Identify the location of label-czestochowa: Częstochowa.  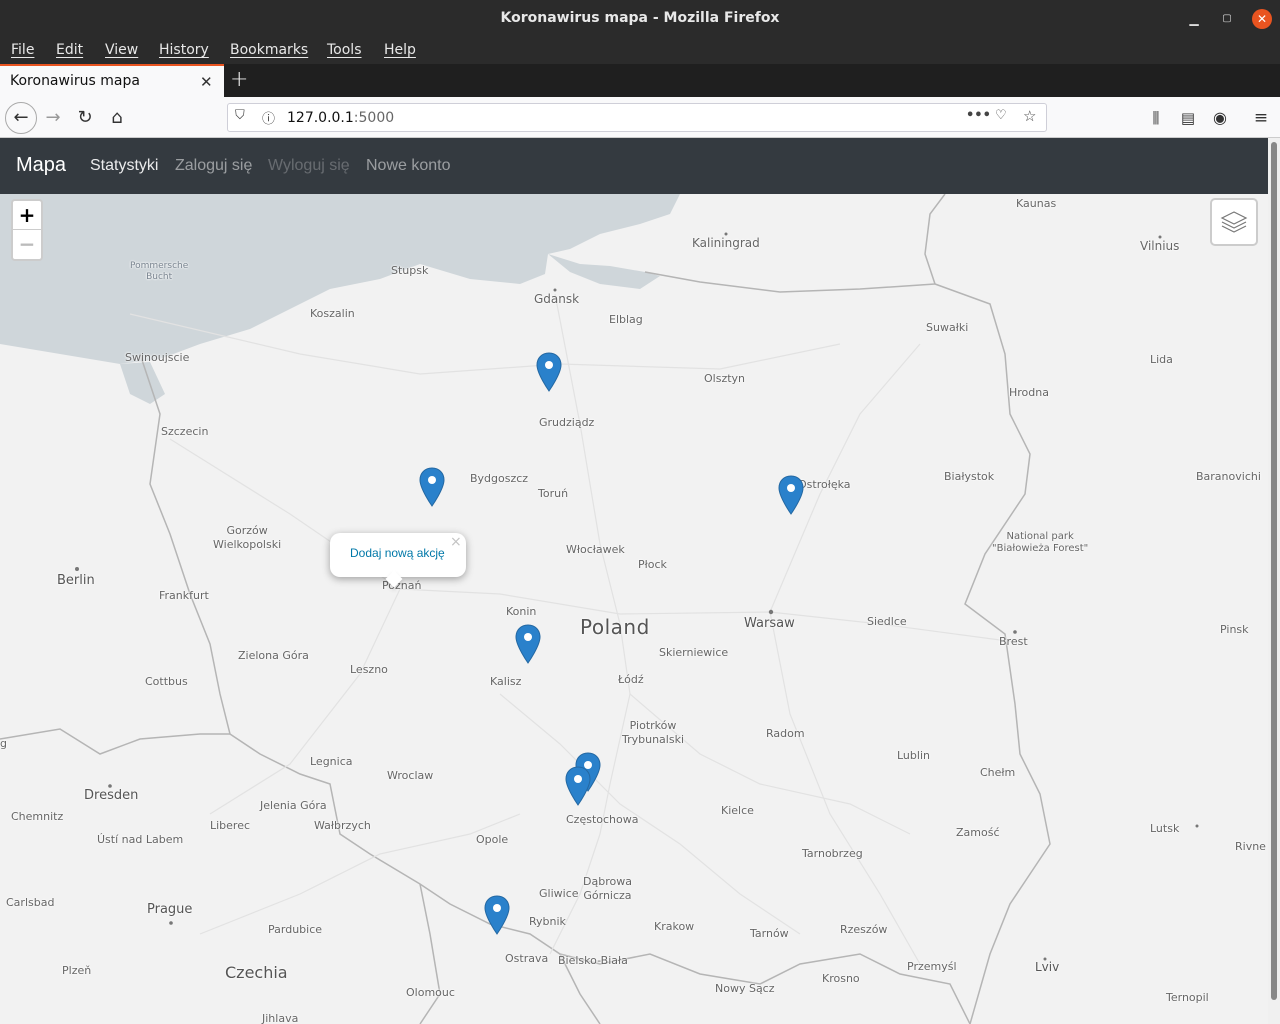
(602, 819).